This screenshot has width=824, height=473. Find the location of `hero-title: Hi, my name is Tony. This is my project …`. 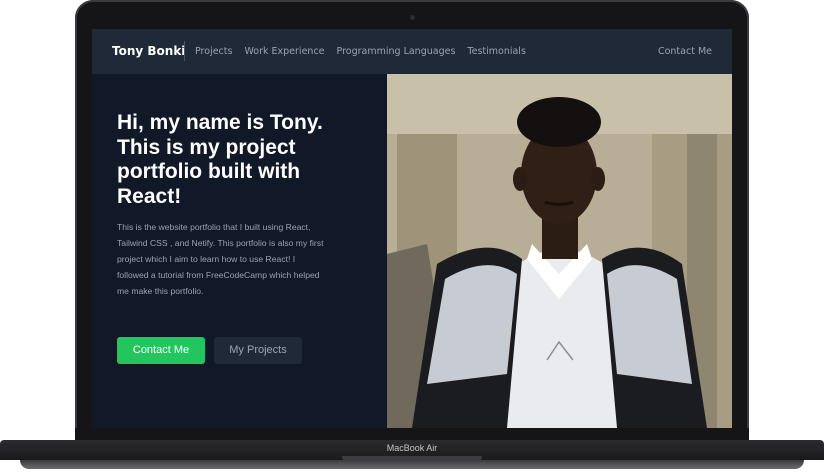

hero-title: Hi, my name is Tony. This is my project … is located at coordinates (220, 159).